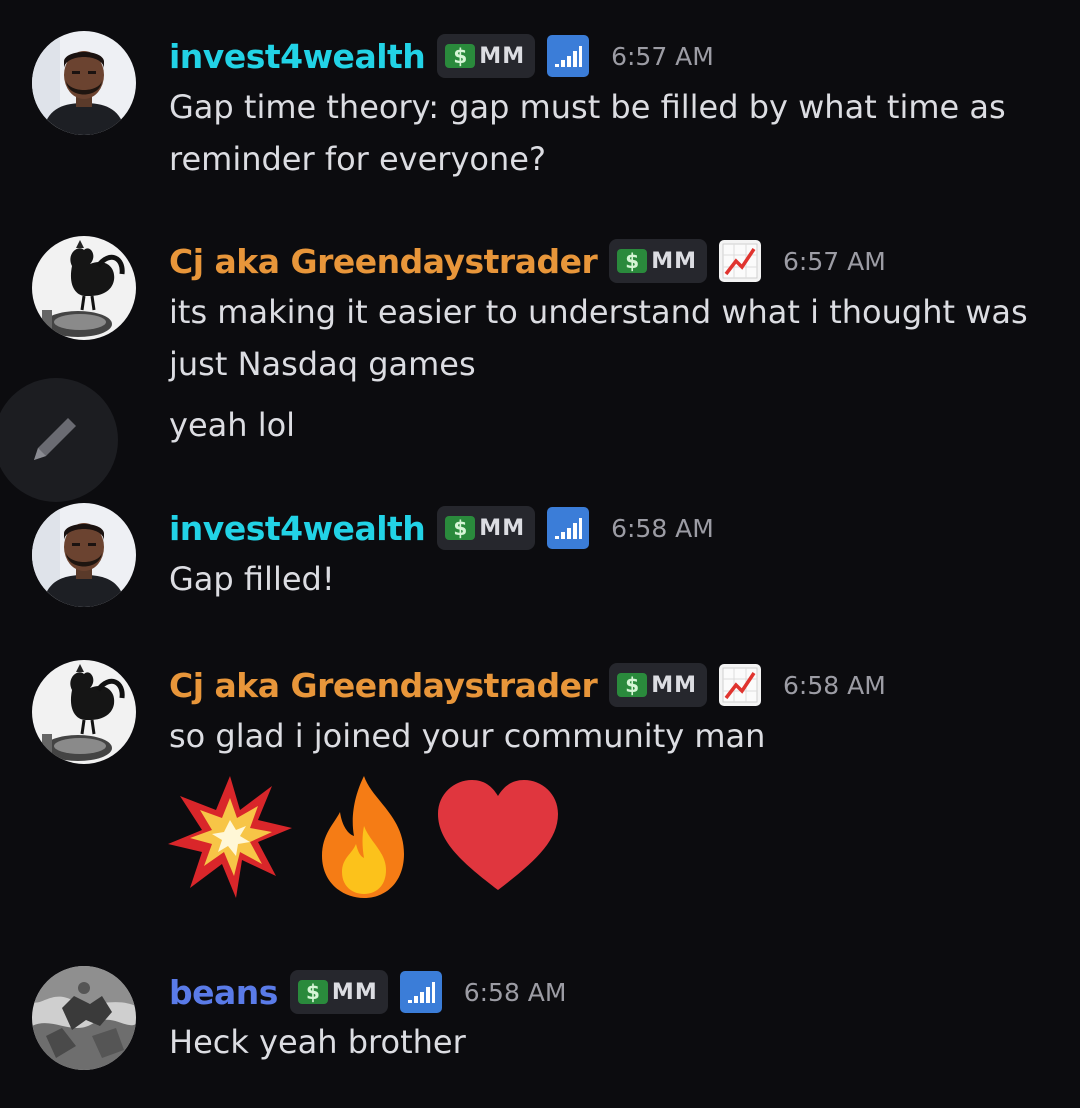 The image size is (1080, 1108). I want to click on pencil-icon, so click(56, 440).